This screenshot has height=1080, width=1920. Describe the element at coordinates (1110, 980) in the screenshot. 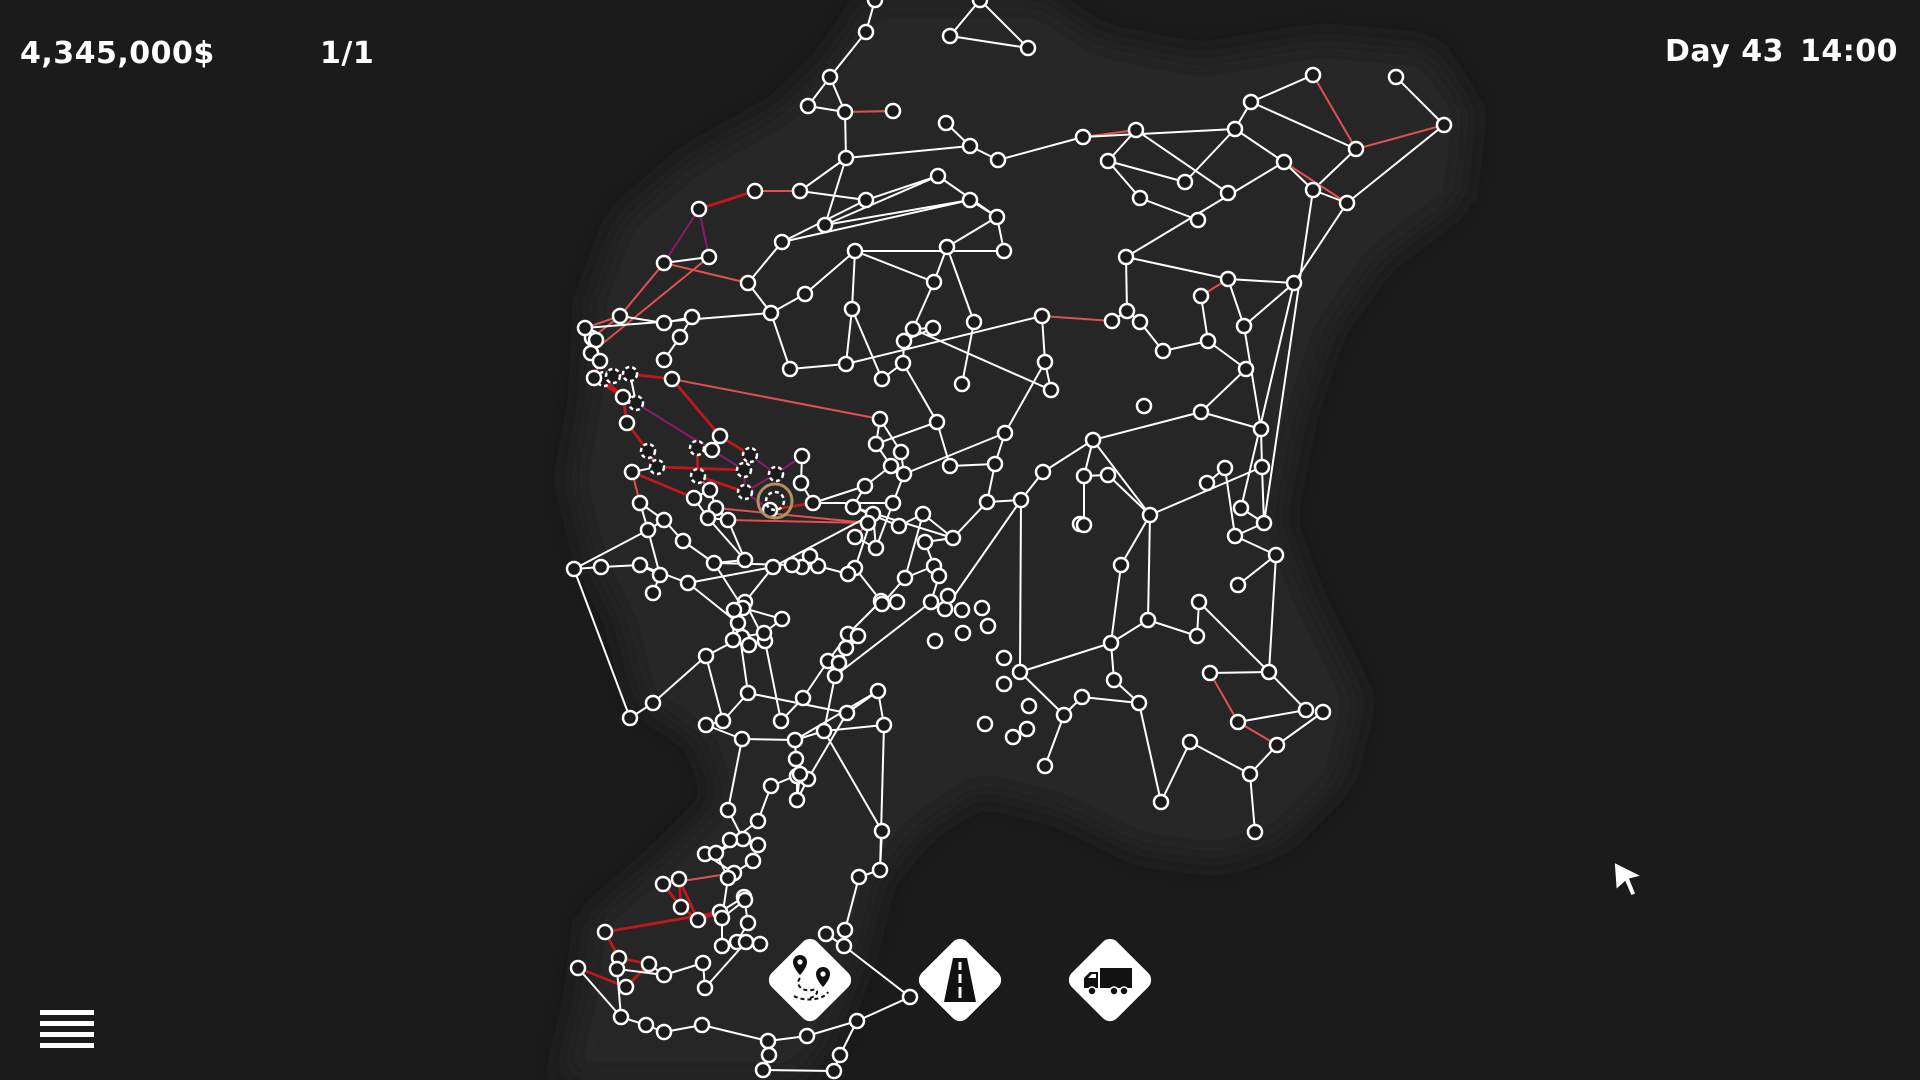

I see `trucks-button` at that location.